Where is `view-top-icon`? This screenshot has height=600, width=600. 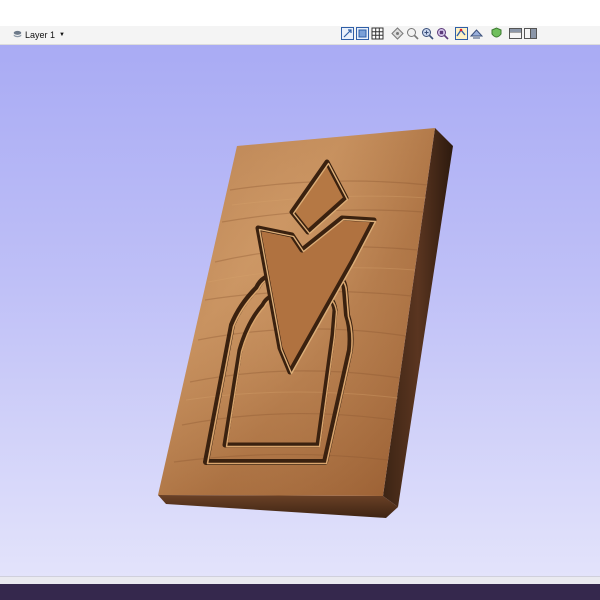
view-top-icon is located at coordinates (347, 33).